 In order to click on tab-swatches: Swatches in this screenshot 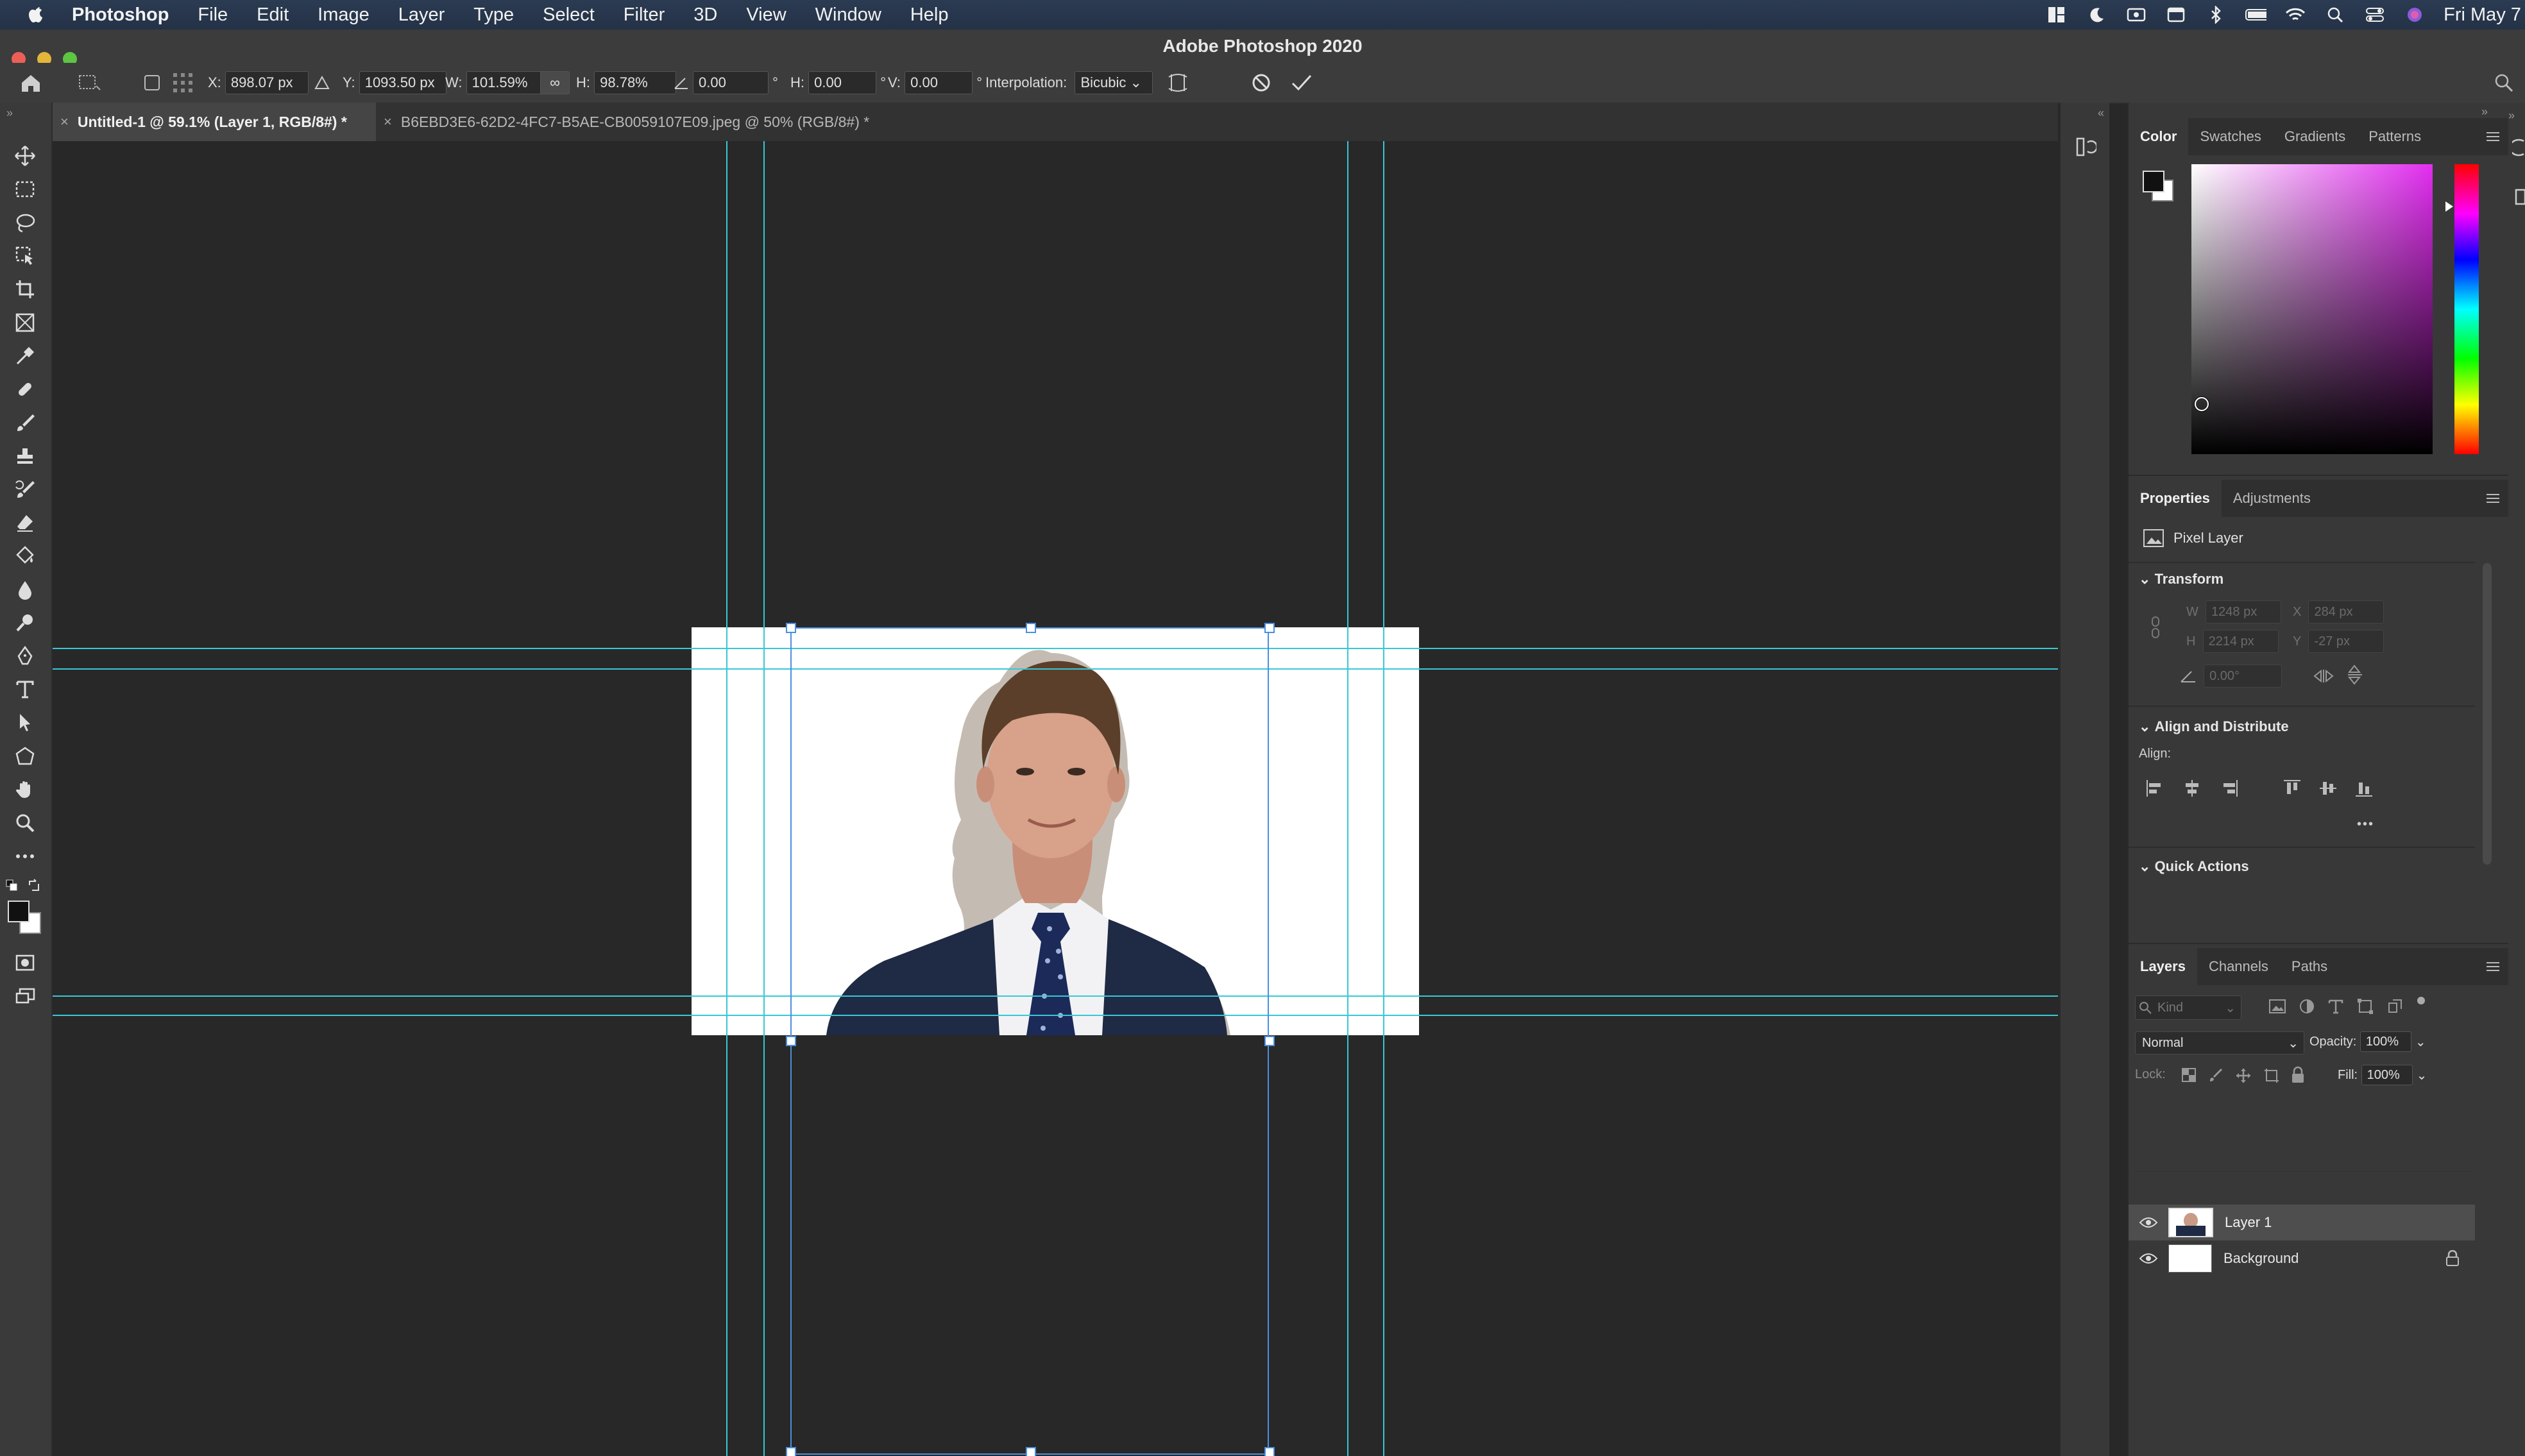, I will do `click(2230, 136)`.